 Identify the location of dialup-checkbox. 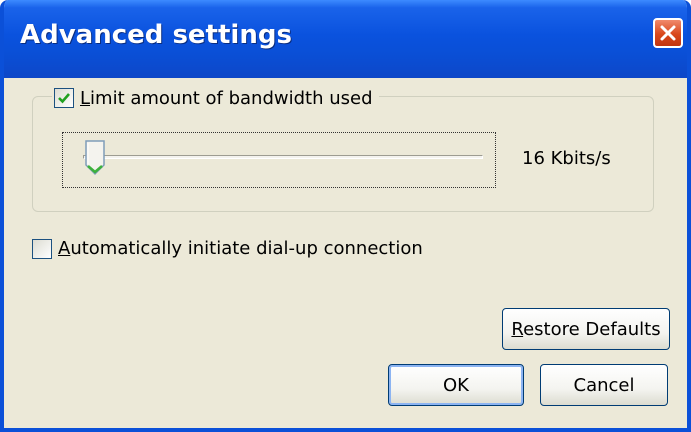
(42, 248).